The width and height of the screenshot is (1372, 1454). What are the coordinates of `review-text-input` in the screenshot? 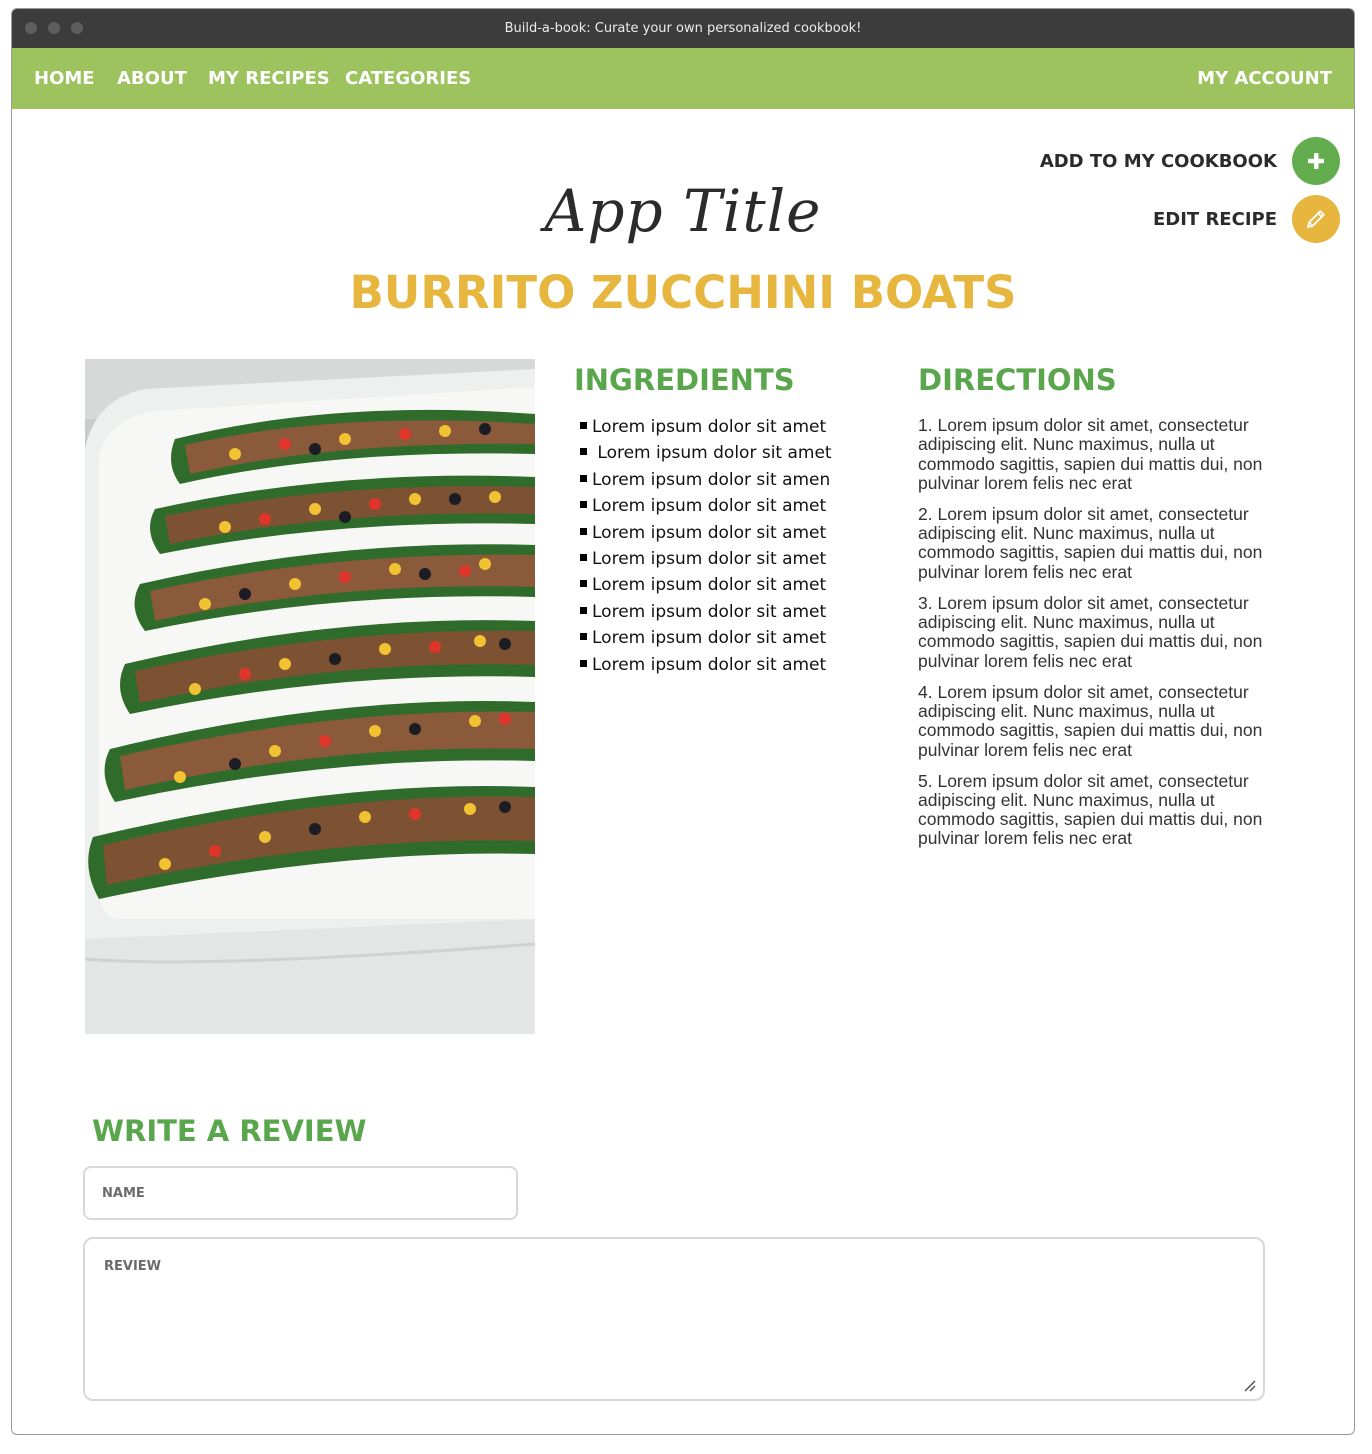 It's located at (674, 1319).